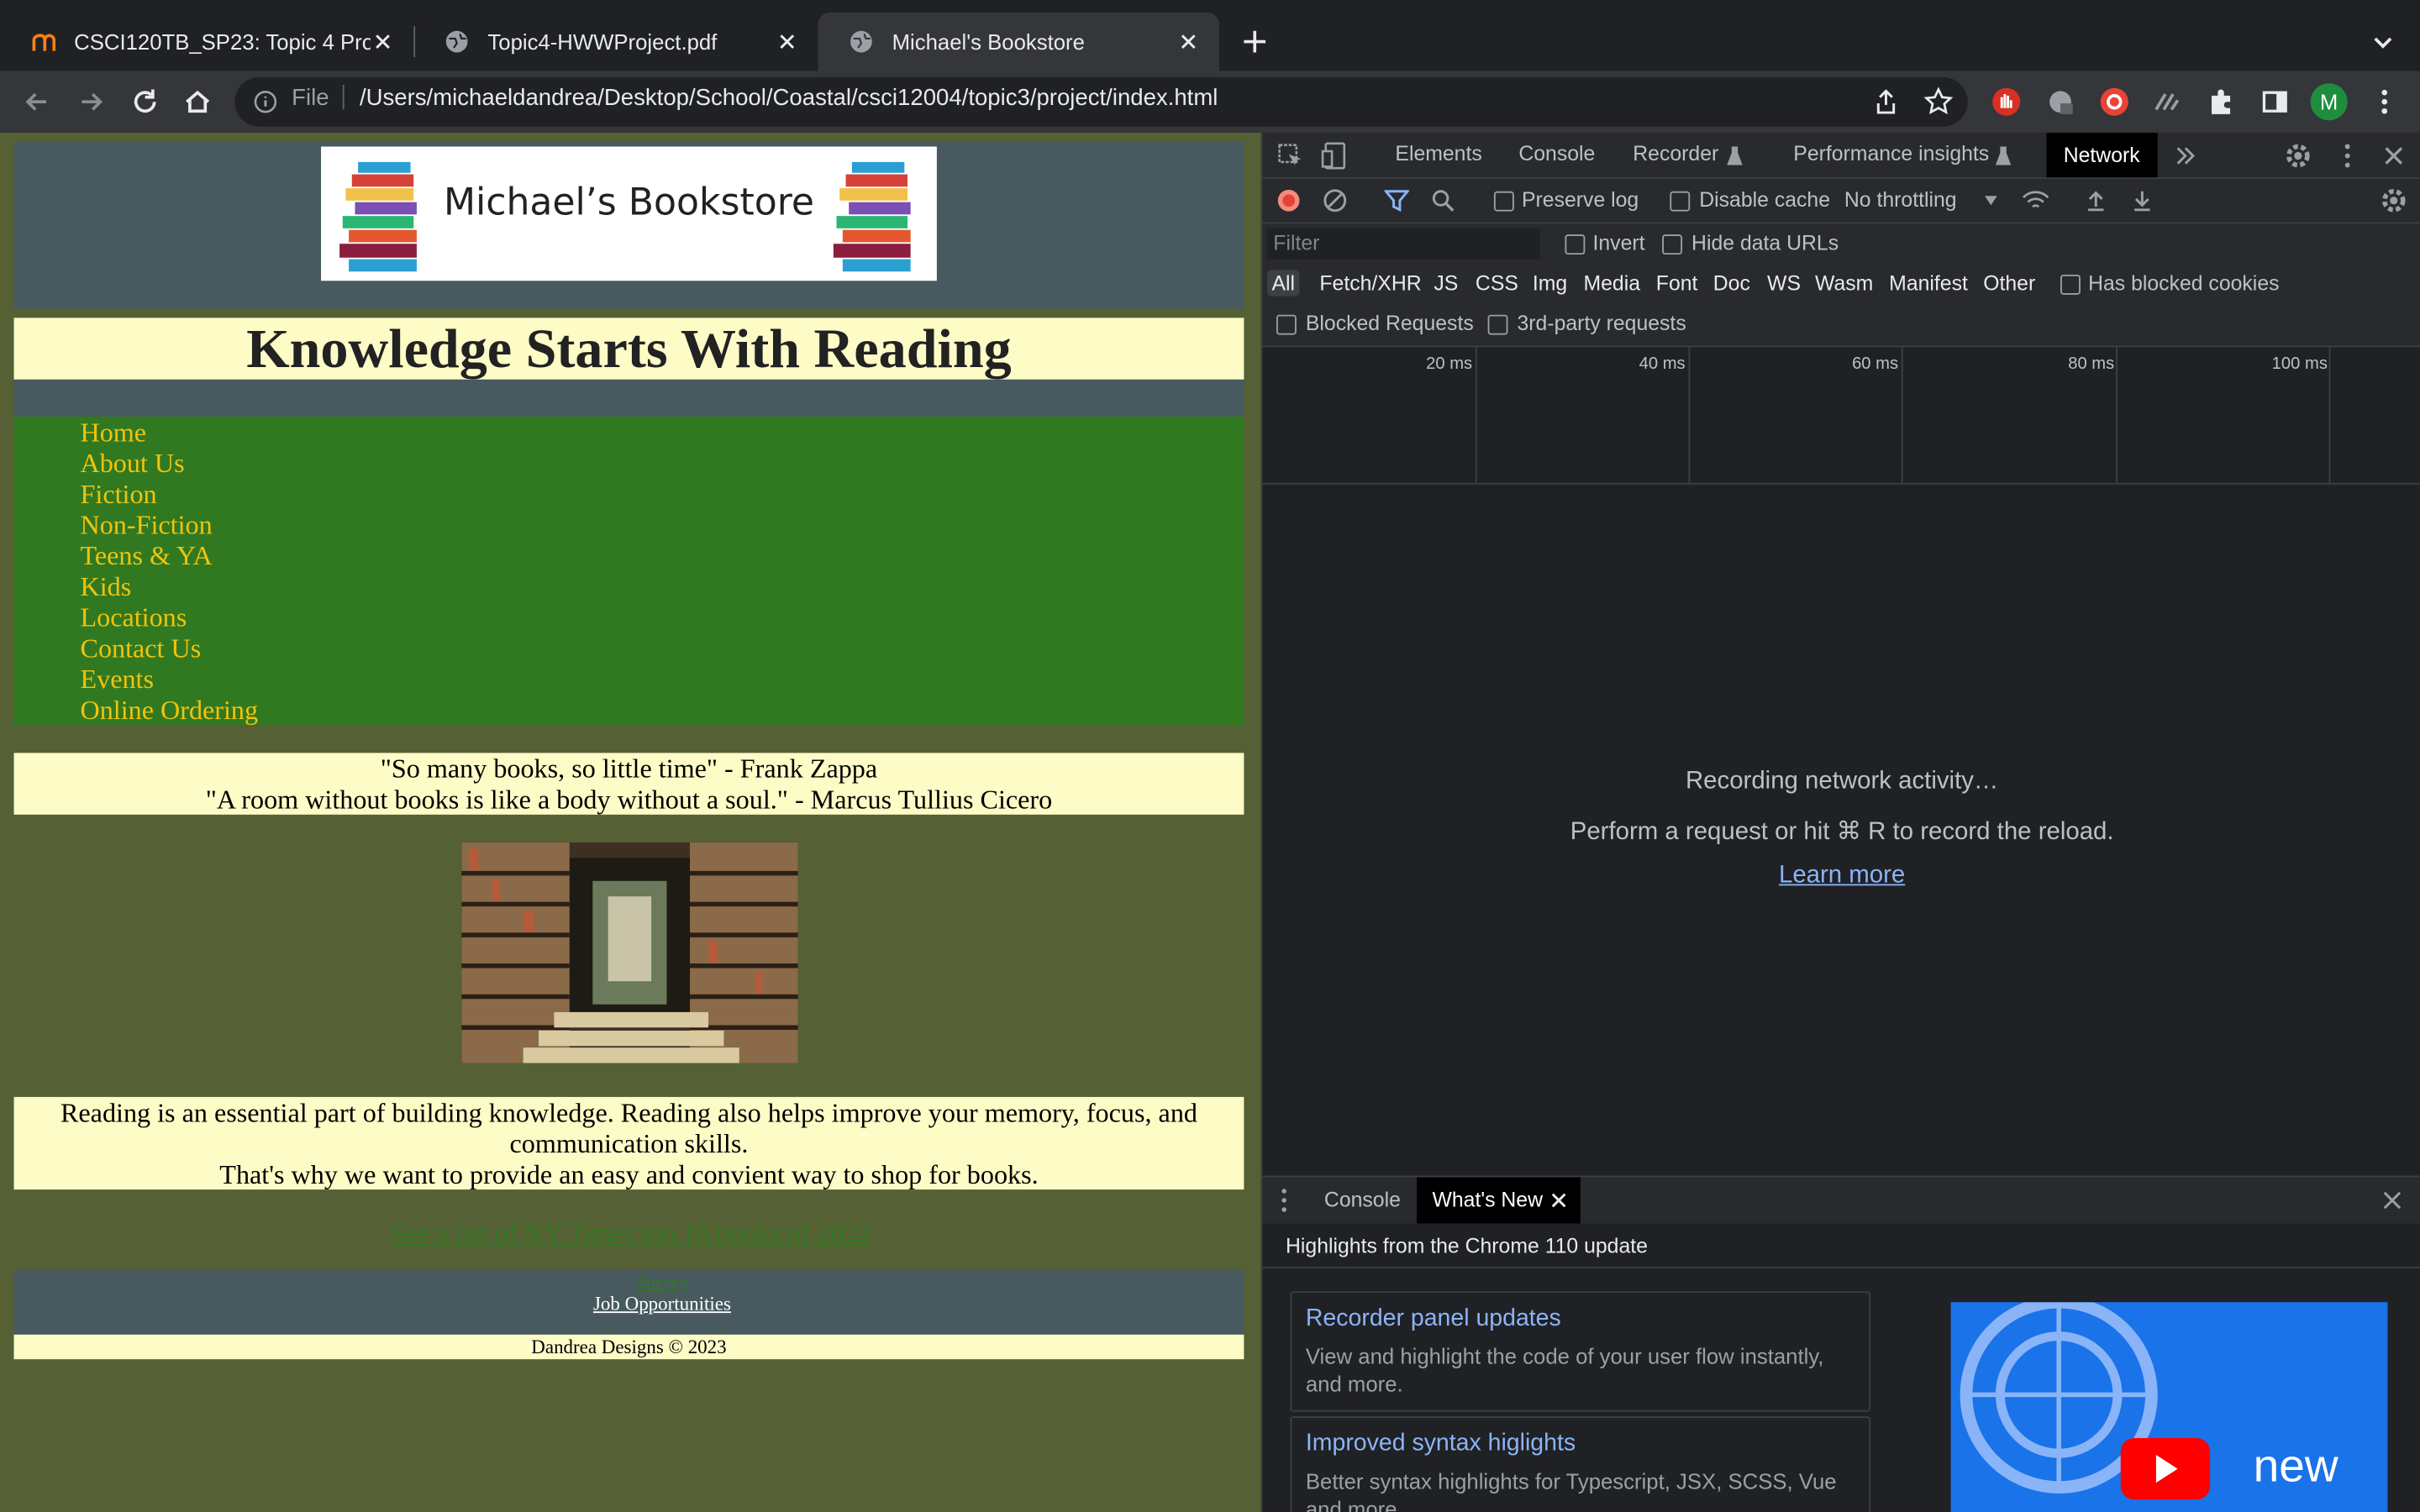  What do you see at coordinates (1901, 200) in the screenshot?
I see `throttling-select: No throttling` at bounding box center [1901, 200].